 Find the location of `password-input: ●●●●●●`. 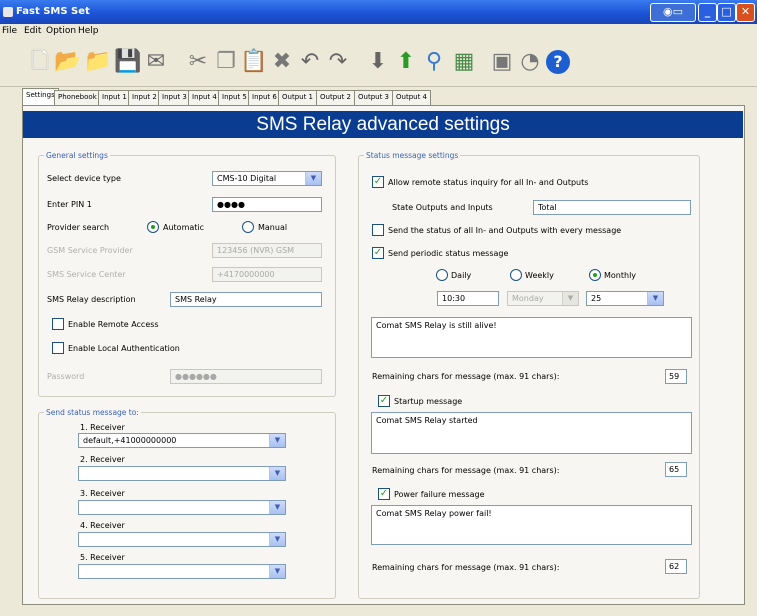

password-input: ●●●●●● is located at coordinates (246, 376).